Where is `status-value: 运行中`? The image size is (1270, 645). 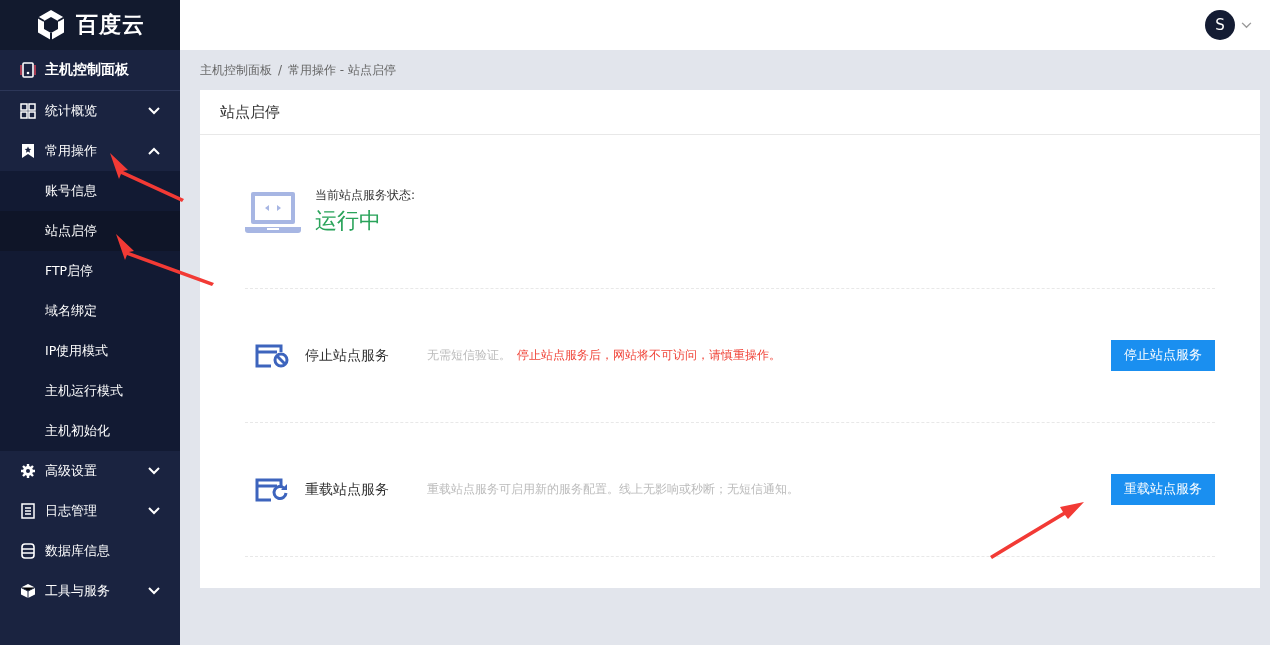
status-value: 运行中 is located at coordinates (348, 221).